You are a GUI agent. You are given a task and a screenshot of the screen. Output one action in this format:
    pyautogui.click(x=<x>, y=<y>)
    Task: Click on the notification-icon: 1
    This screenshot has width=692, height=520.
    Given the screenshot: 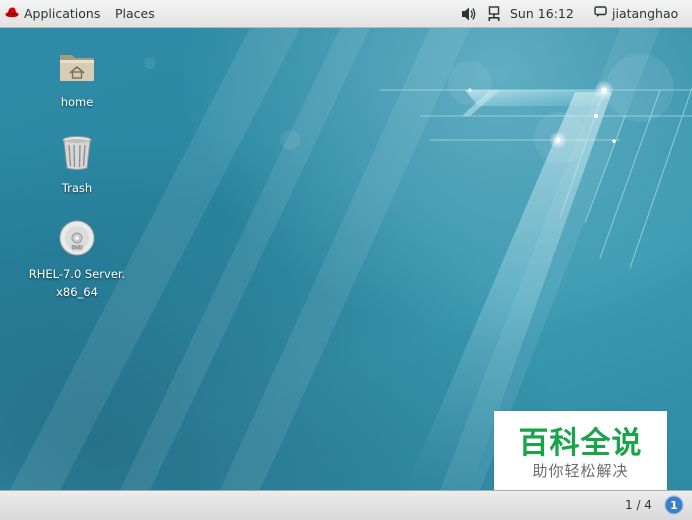 What is the action you would take?
    pyautogui.click(x=674, y=505)
    